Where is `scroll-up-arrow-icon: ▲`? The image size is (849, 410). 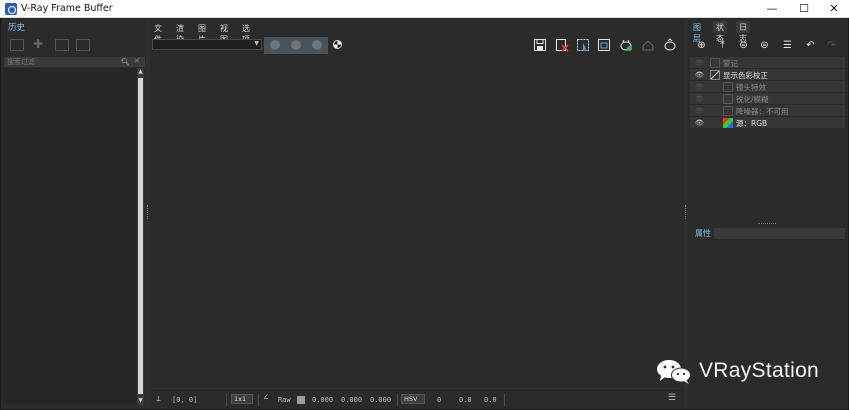
scroll-up-arrow-icon: ▲ is located at coordinates (140, 72).